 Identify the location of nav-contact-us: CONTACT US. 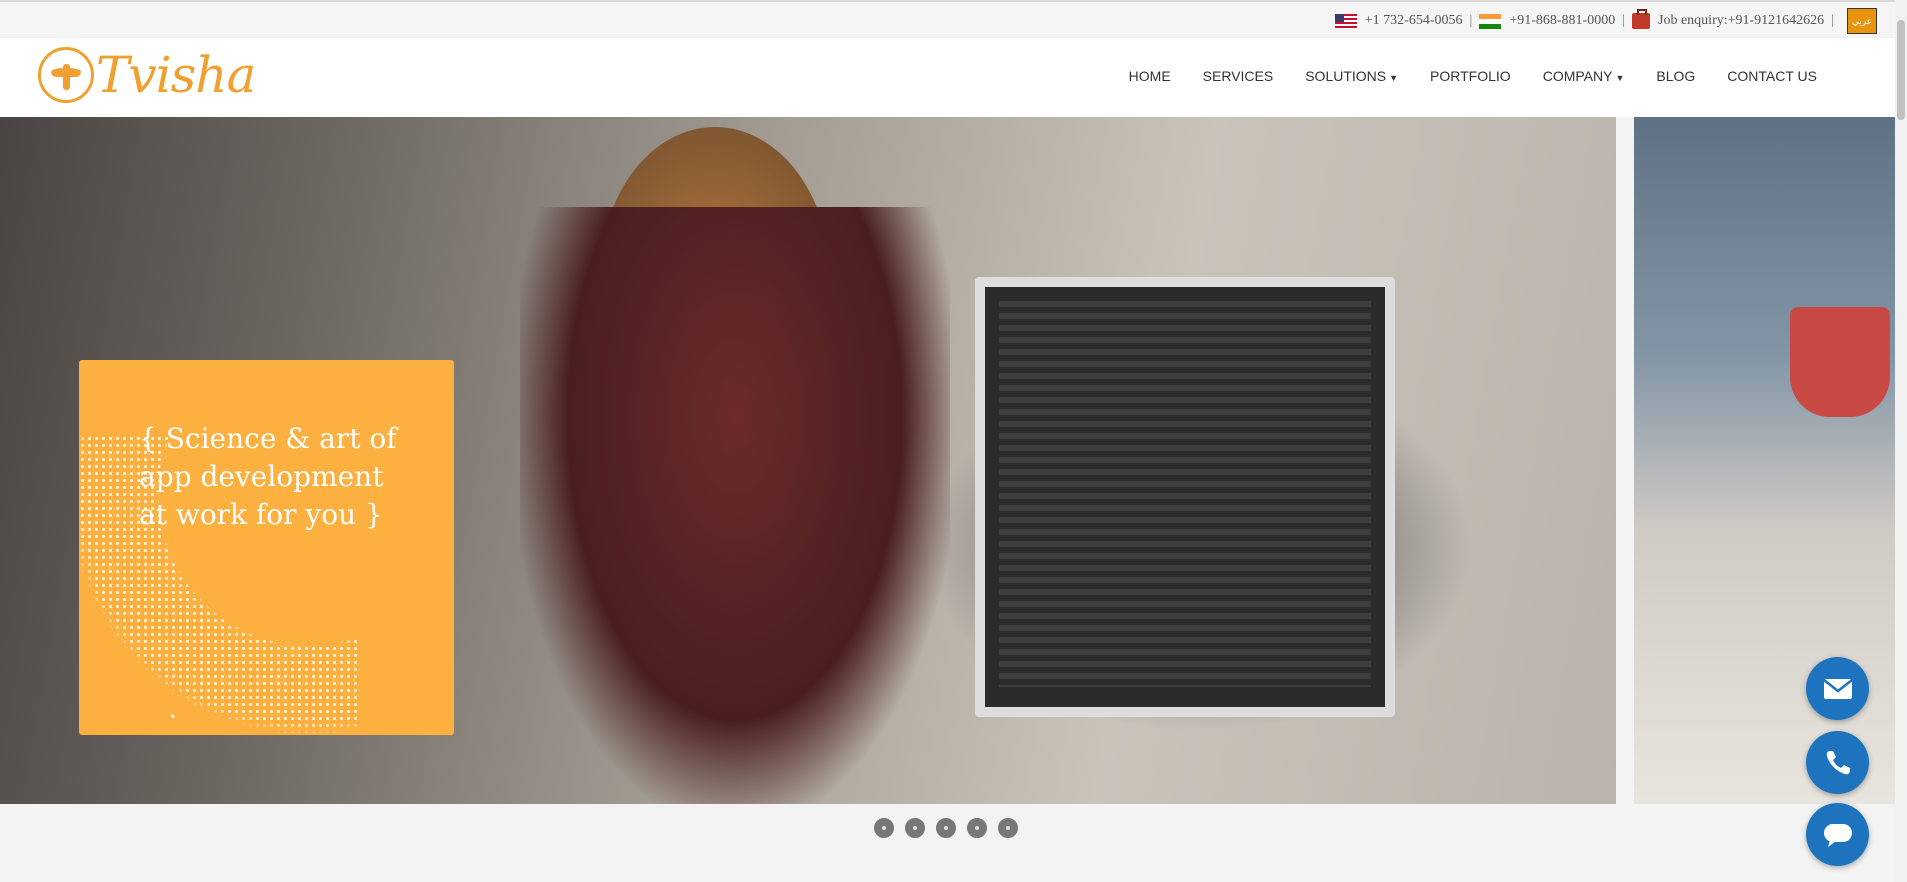
(1772, 76).